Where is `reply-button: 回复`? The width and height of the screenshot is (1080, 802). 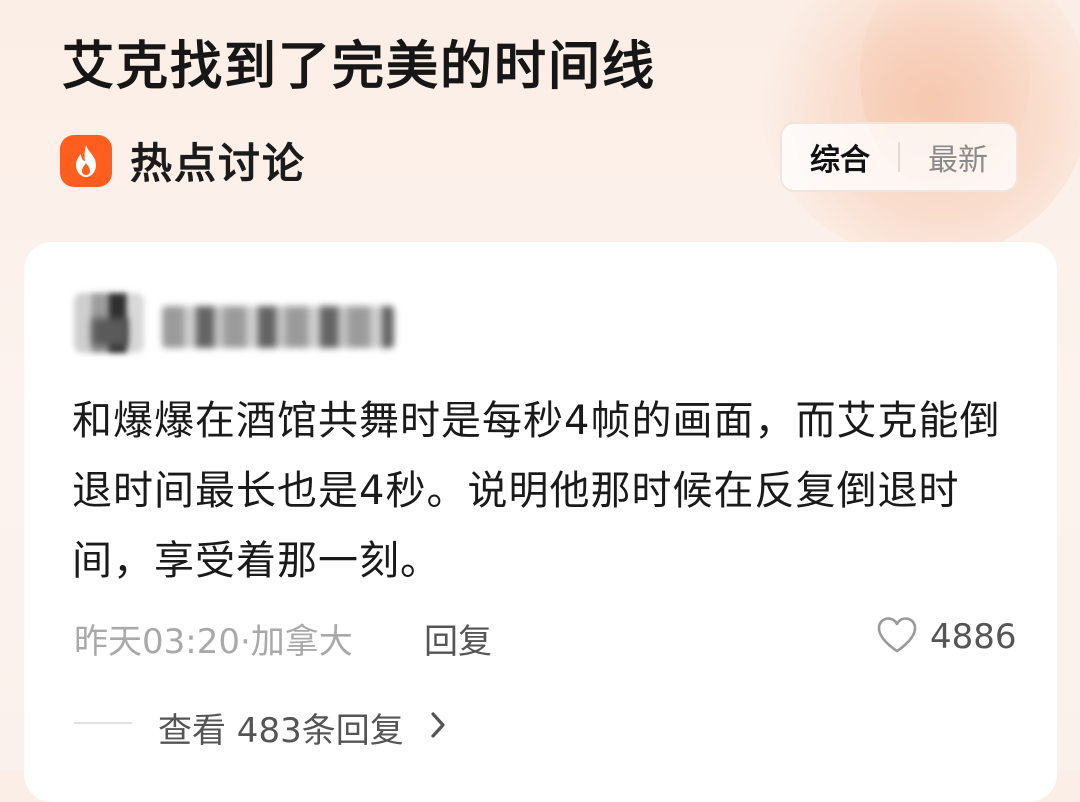 reply-button: 回复 is located at coordinates (458, 638).